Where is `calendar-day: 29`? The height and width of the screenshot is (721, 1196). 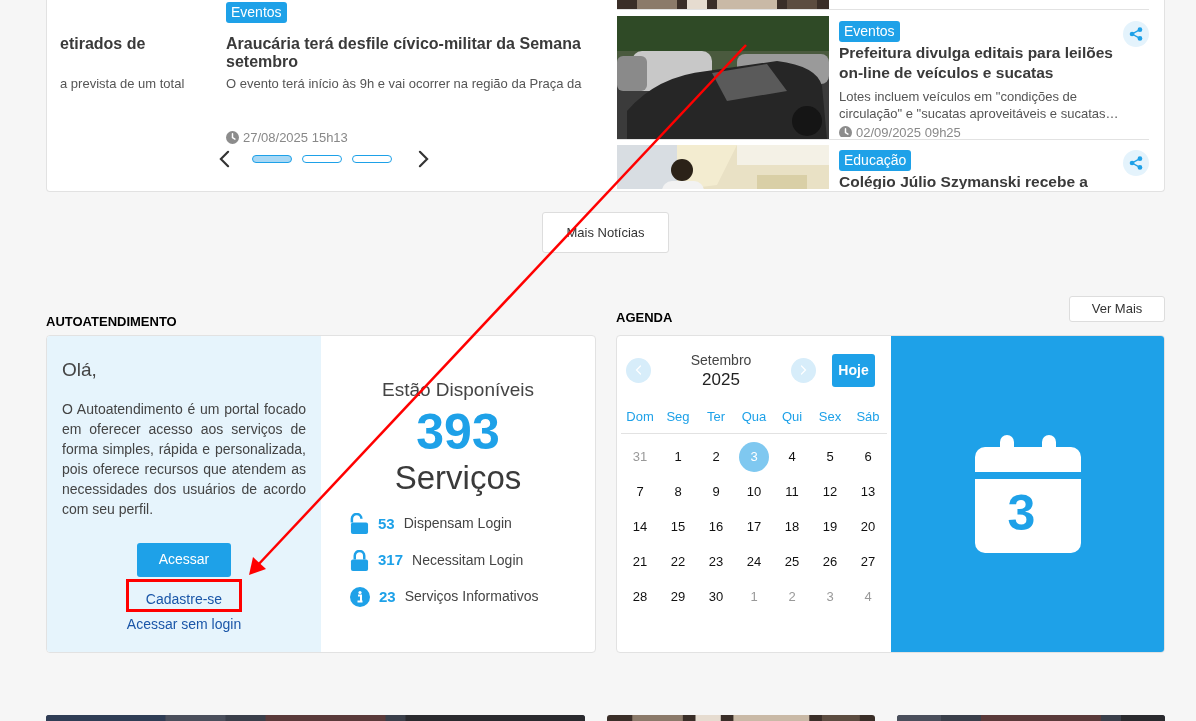 calendar-day: 29 is located at coordinates (678, 596).